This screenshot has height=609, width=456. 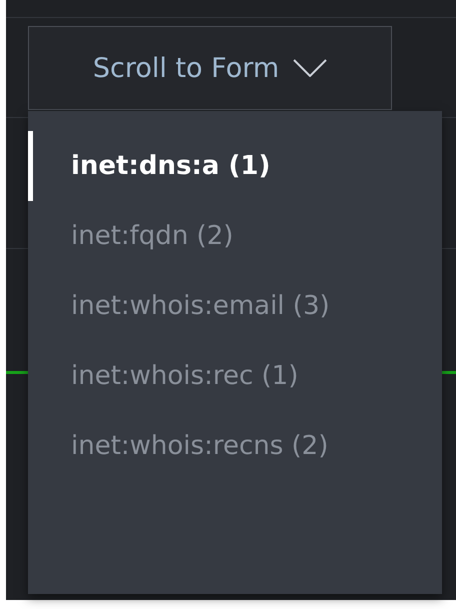 I want to click on menu-item: inet:whois:email (3), so click(x=235, y=306).